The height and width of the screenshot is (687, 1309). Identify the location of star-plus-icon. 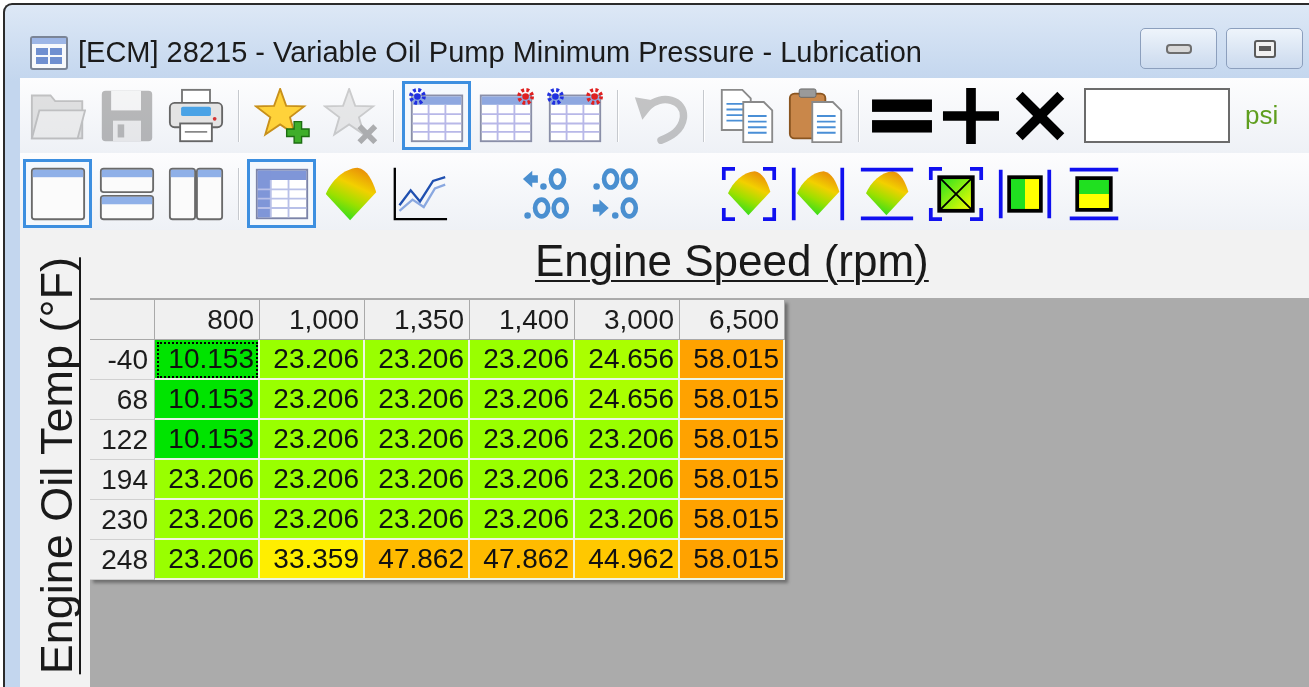
(281, 115).